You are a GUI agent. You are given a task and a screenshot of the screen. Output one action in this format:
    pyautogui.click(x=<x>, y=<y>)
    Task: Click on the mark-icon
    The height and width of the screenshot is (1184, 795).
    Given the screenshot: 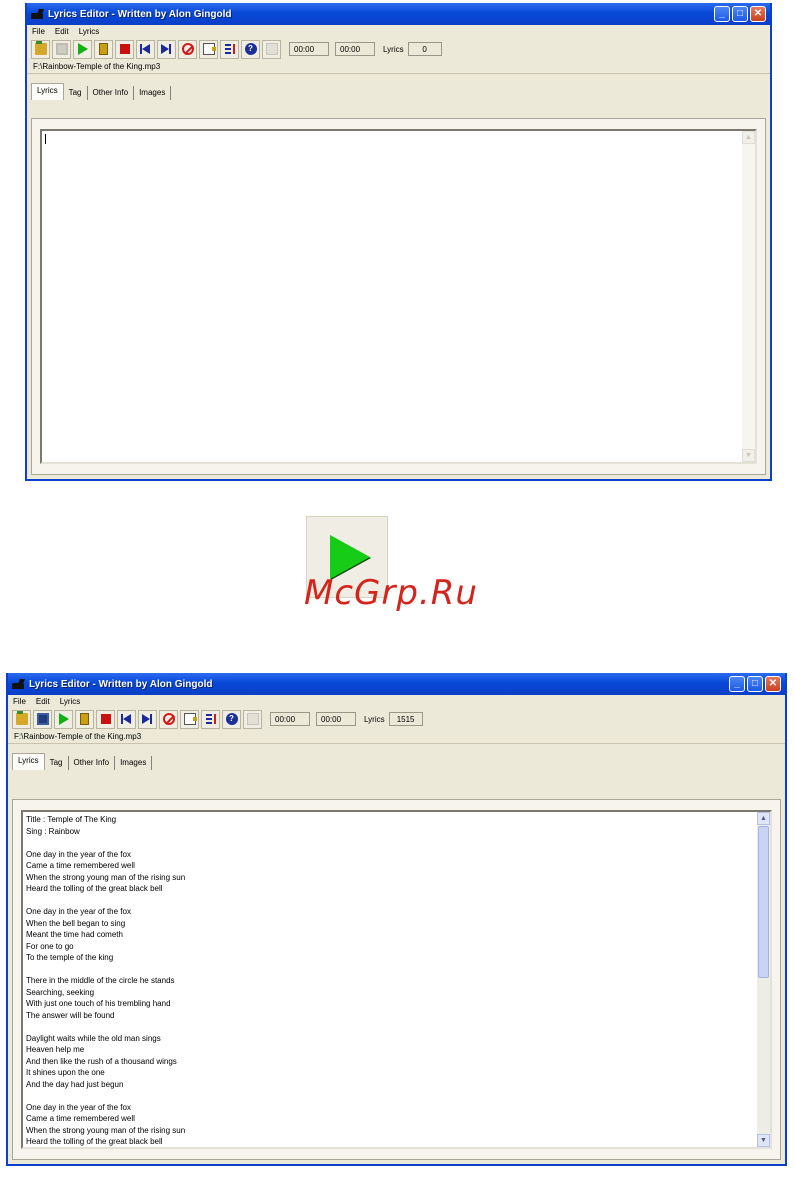 What is the action you would take?
    pyautogui.click(x=209, y=49)
    